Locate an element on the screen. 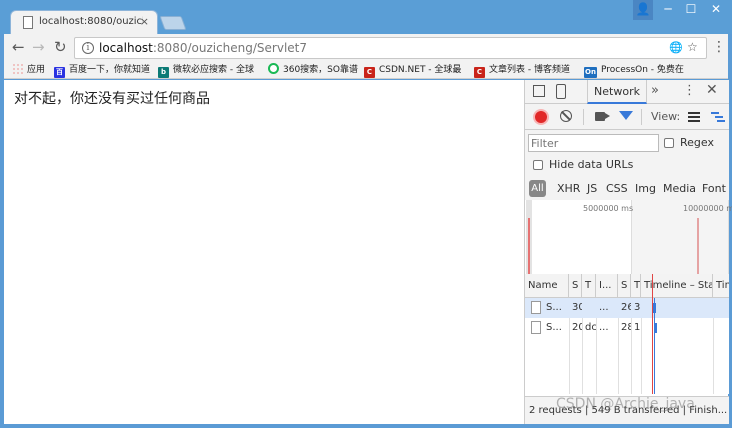  url-path: :8080/ouzicheng/Servlet7 is located at coordinates (230, 48).